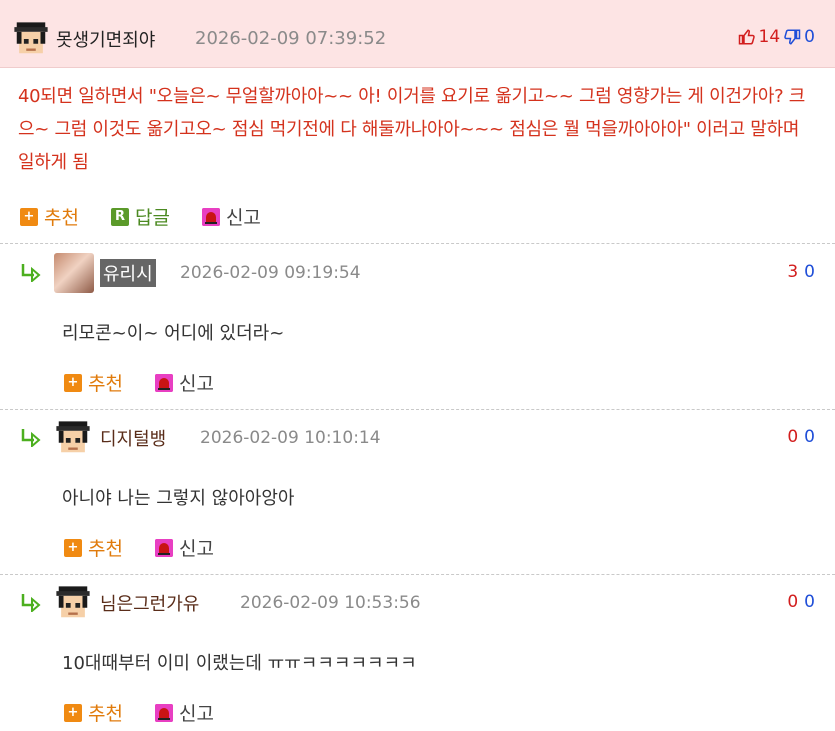 The image size is (835, 731). Describe the element at coordinates (417, 34) in the screenshot. I see `main-comment-header: 못생기면죄야 2026-02-09 07:39:52 14 0` at that location.